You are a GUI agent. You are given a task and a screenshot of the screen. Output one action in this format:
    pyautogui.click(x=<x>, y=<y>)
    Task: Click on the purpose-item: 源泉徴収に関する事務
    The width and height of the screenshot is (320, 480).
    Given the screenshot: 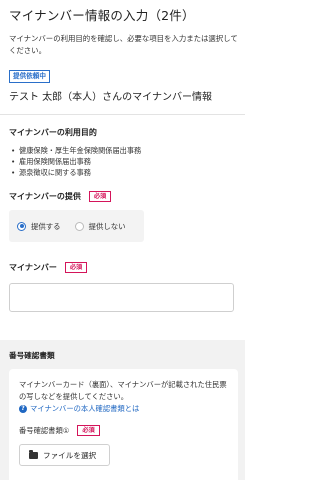 What is the action you would take?
    pyautogui.click(x=122, y=172)
    